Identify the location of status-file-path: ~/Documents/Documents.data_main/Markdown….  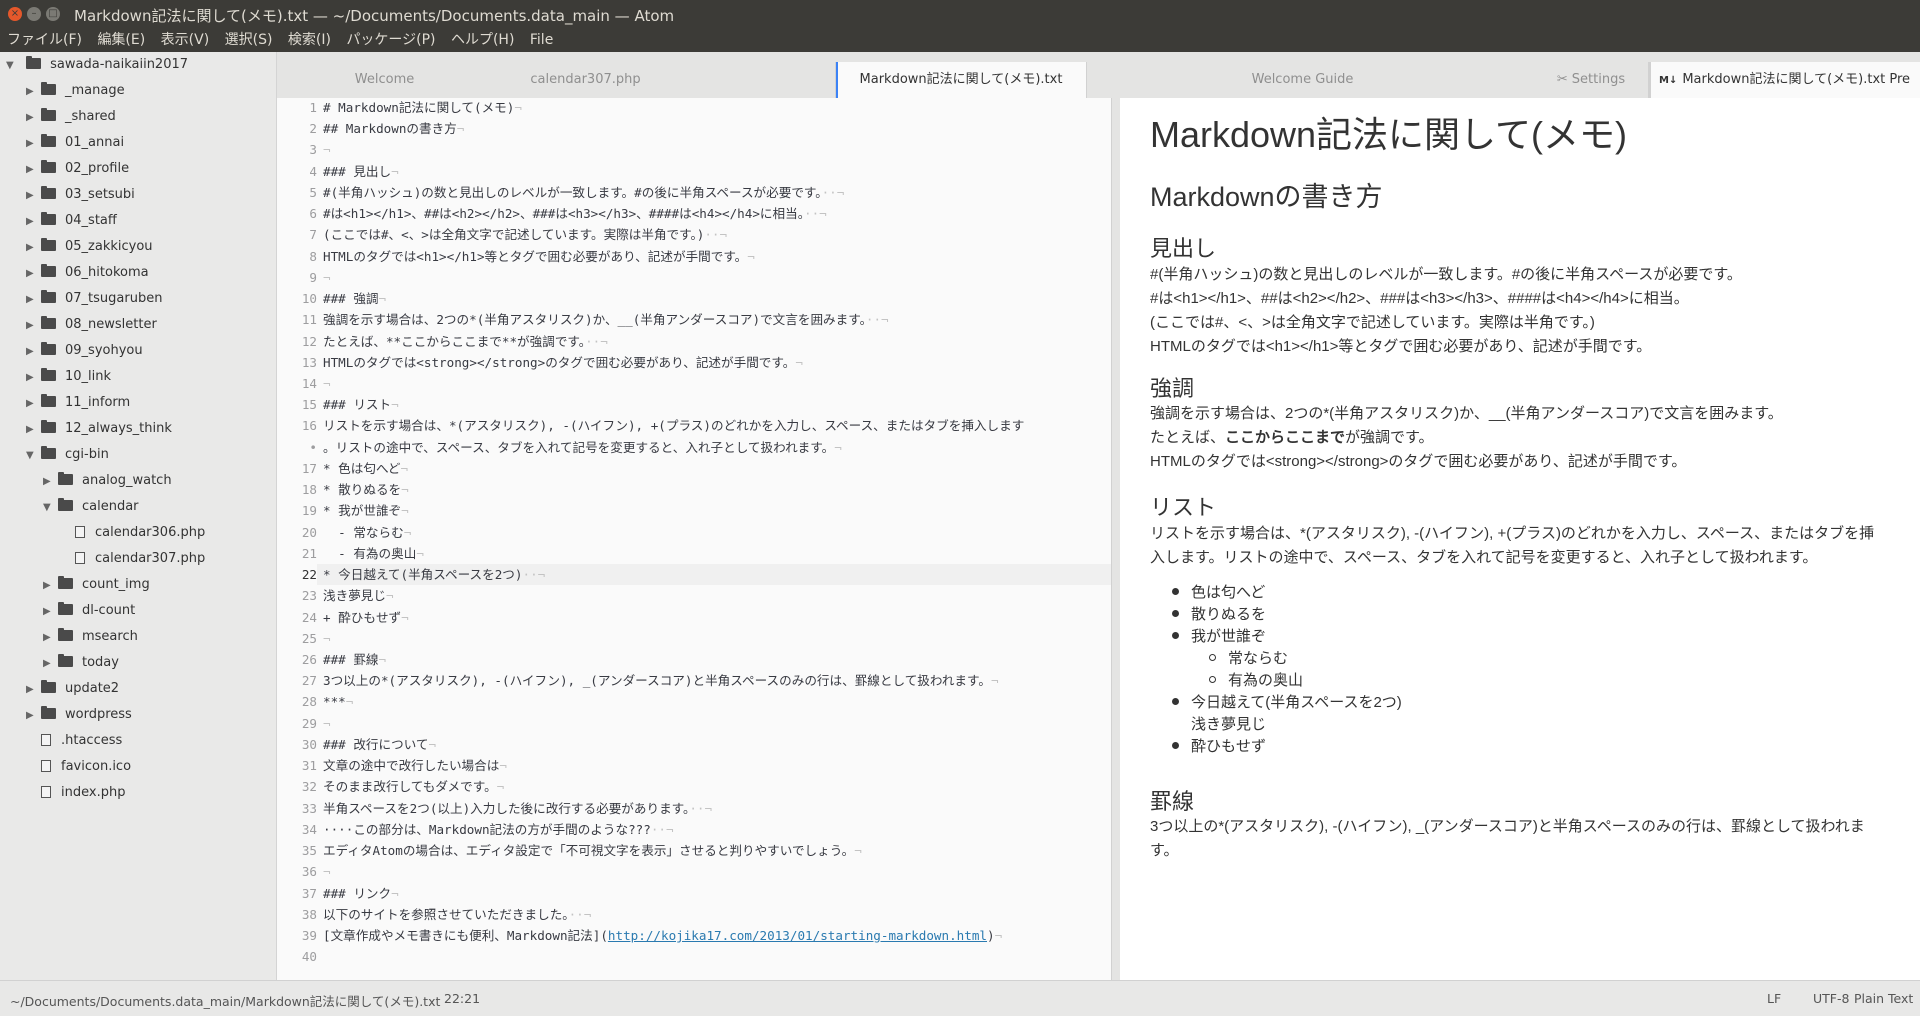
(225, 1000).